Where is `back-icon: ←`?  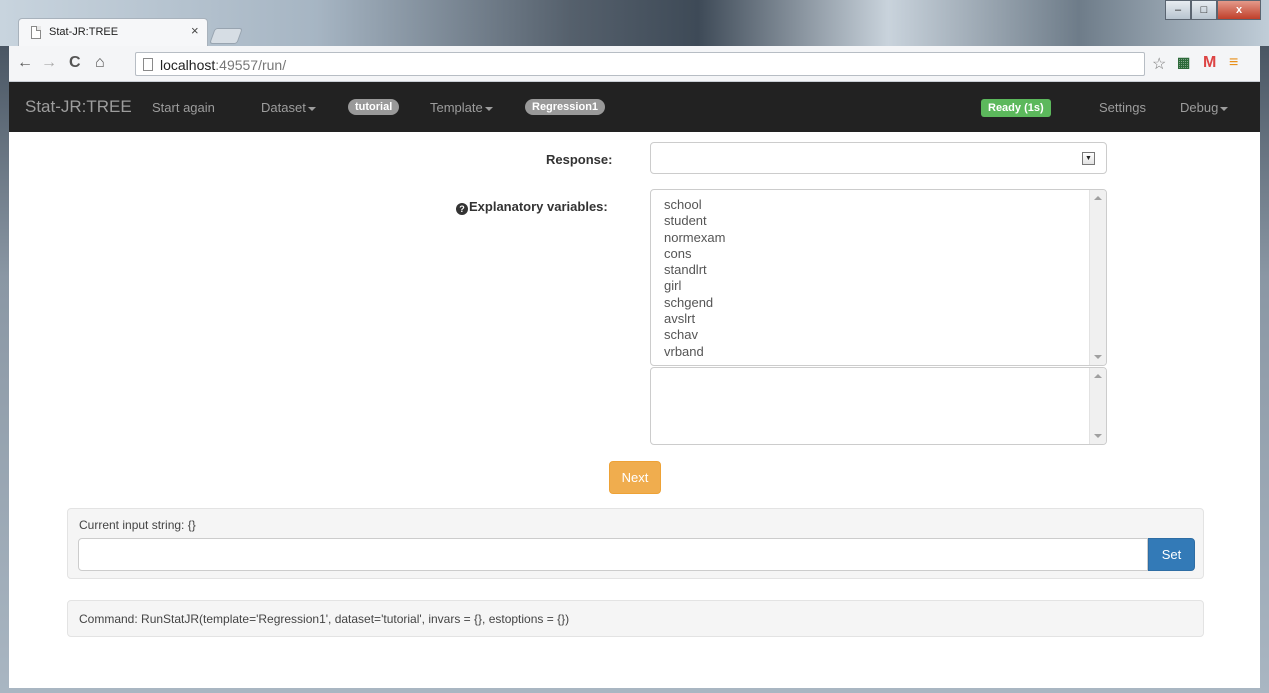 back-icon: ← is located at coordinates (25, 63).